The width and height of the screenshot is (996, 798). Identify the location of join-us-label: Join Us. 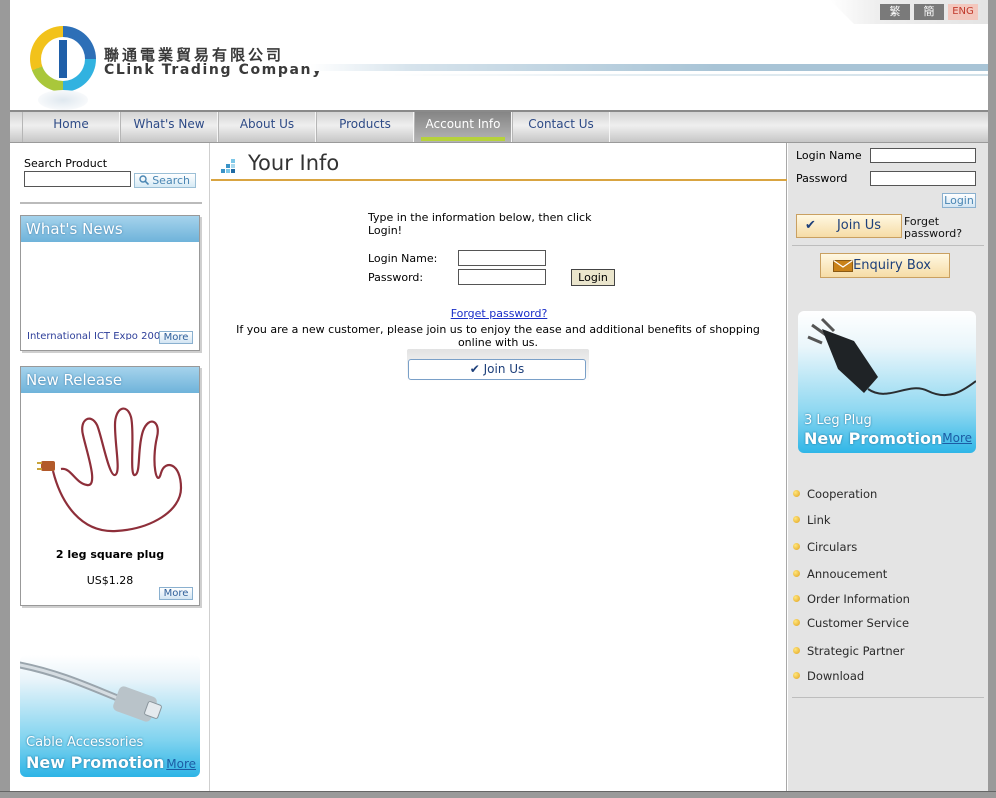
(504, 369).